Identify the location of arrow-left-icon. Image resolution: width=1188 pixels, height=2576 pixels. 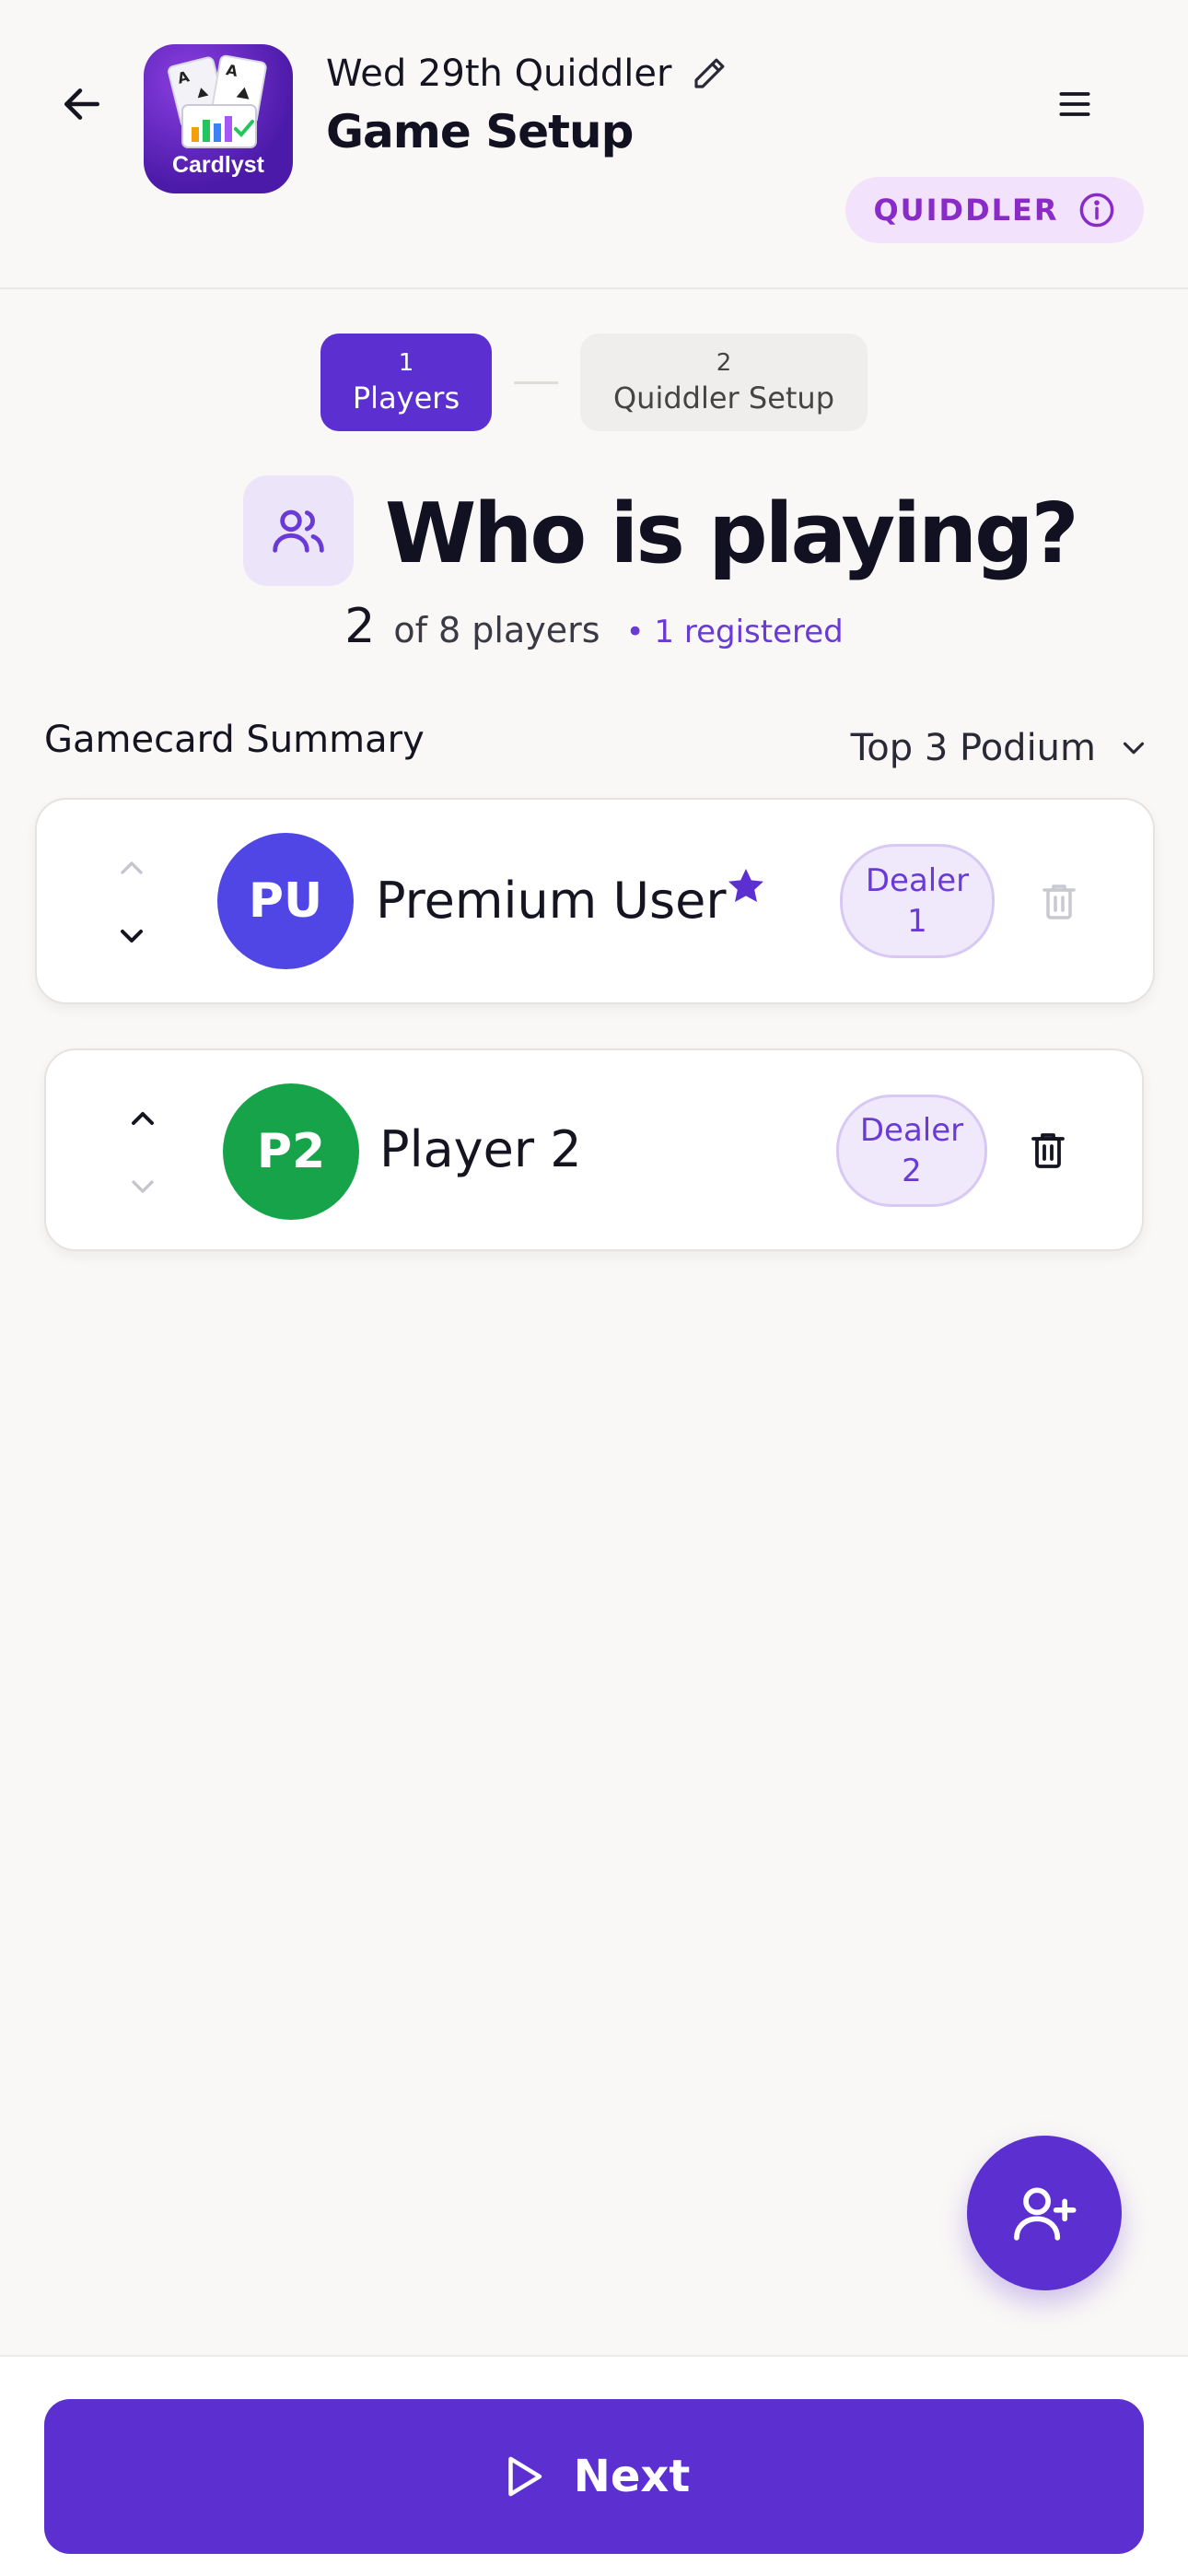
(81, 104).